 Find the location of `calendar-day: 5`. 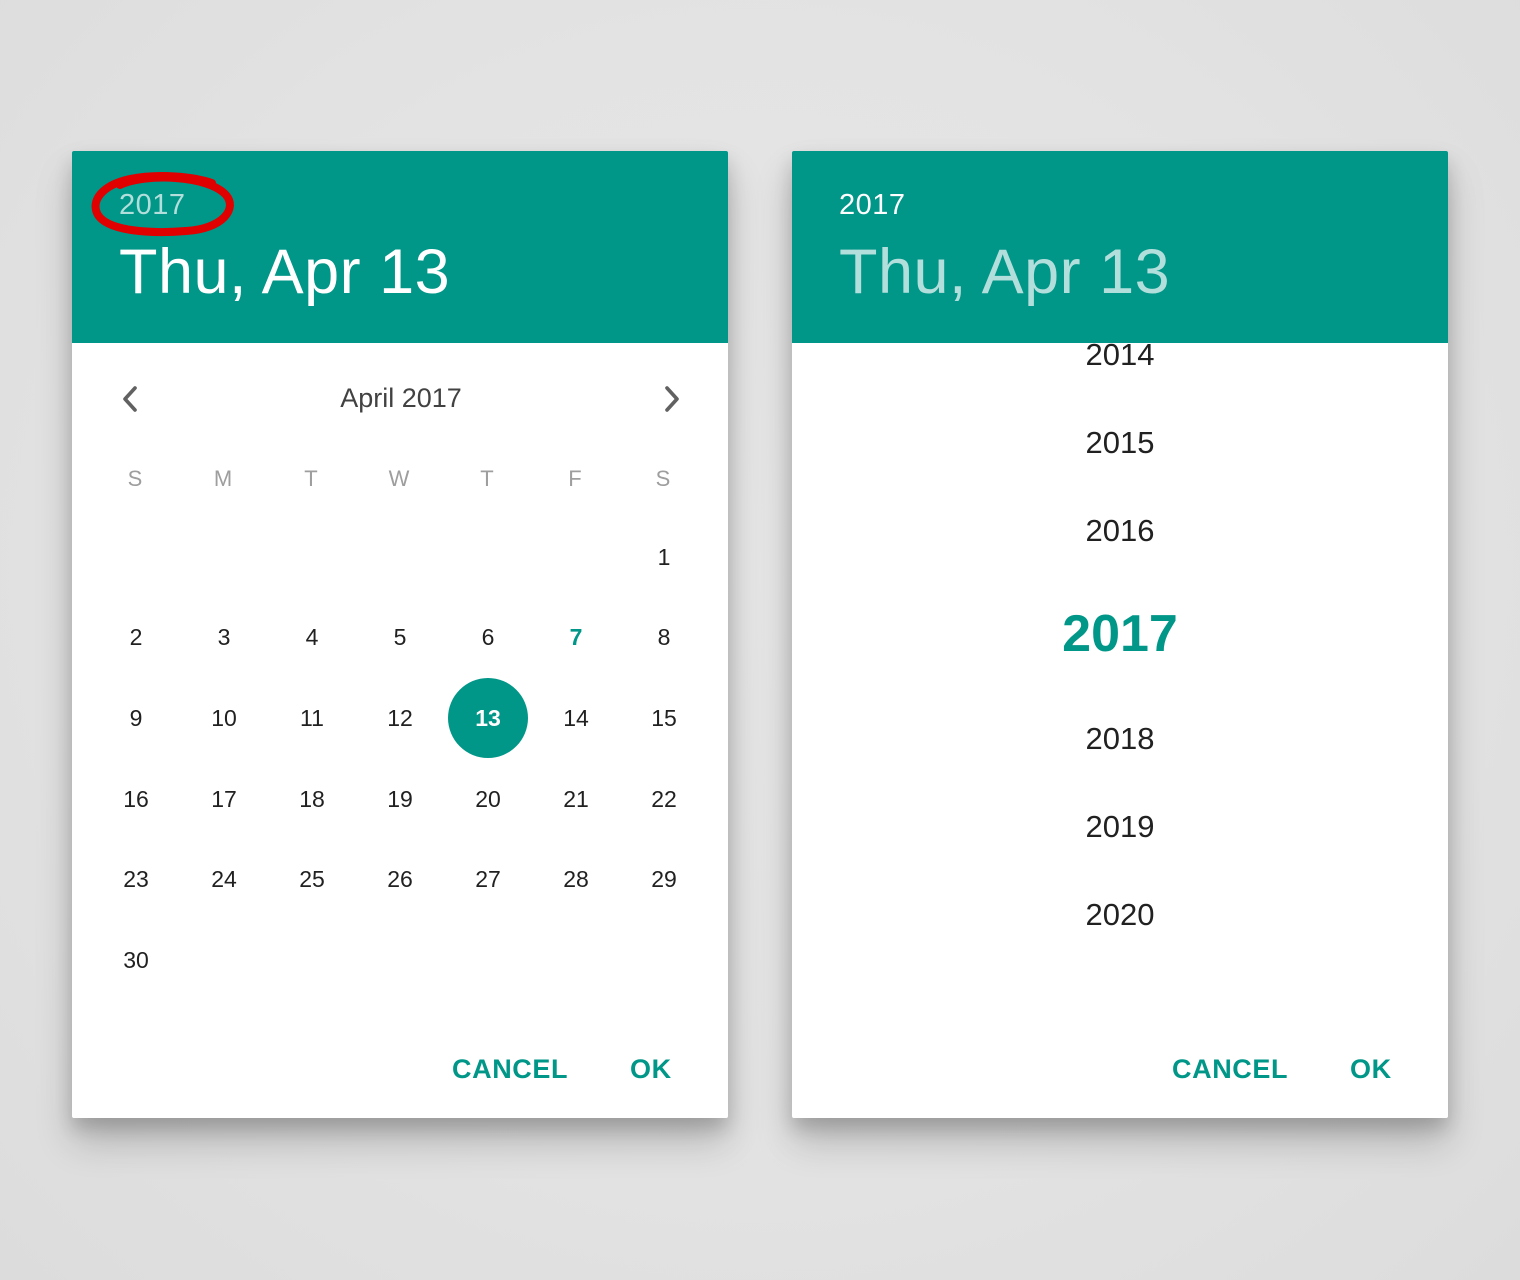

calendar-day: 5 is located at coordinates (400, 638).